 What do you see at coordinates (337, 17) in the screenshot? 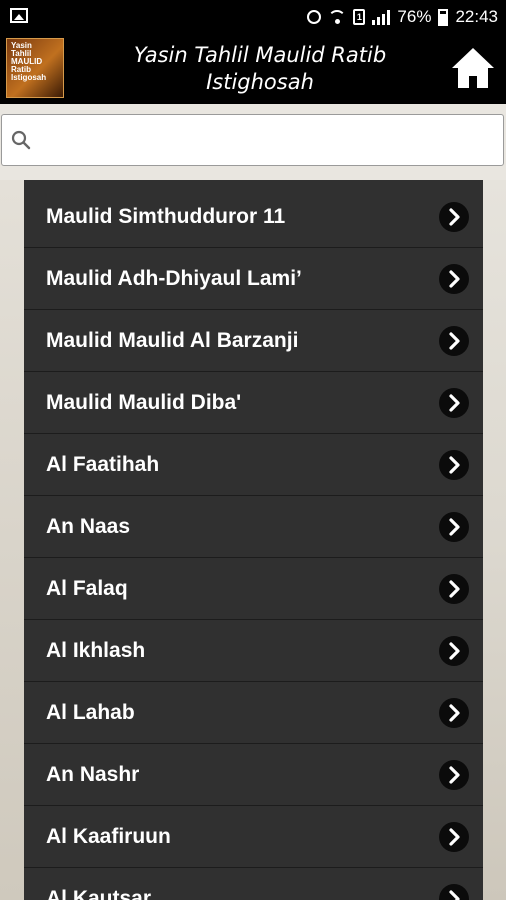
I see `wifi-icon` at bounding box center [337, 17].